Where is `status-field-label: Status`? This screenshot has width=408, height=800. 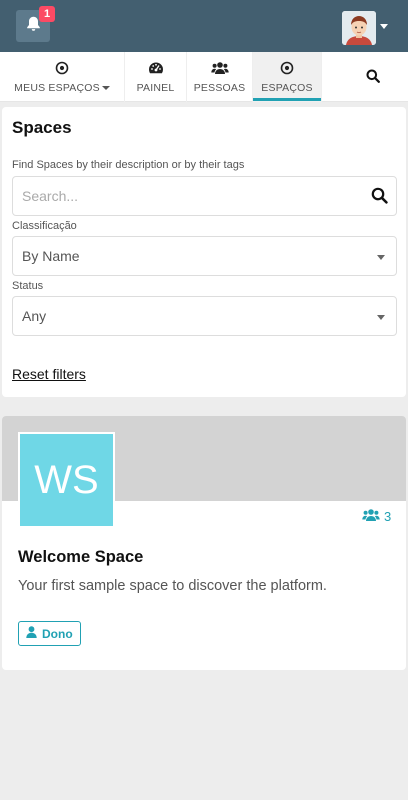
status-field-label: Status is located at coordinates (28, 286).